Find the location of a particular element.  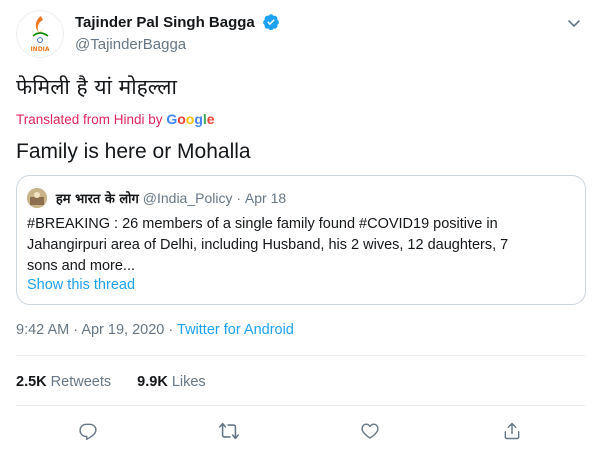

retweet-icon is located at coordinates (229, 431).